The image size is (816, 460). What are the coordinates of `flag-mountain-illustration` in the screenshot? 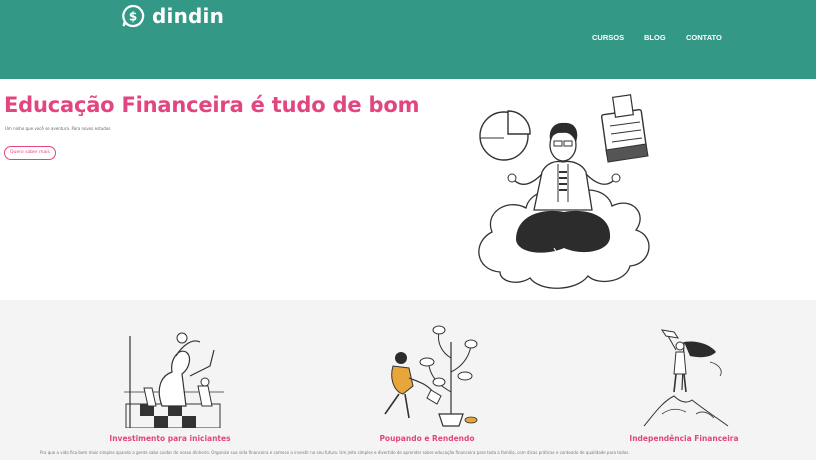 It's located at (686, 378).